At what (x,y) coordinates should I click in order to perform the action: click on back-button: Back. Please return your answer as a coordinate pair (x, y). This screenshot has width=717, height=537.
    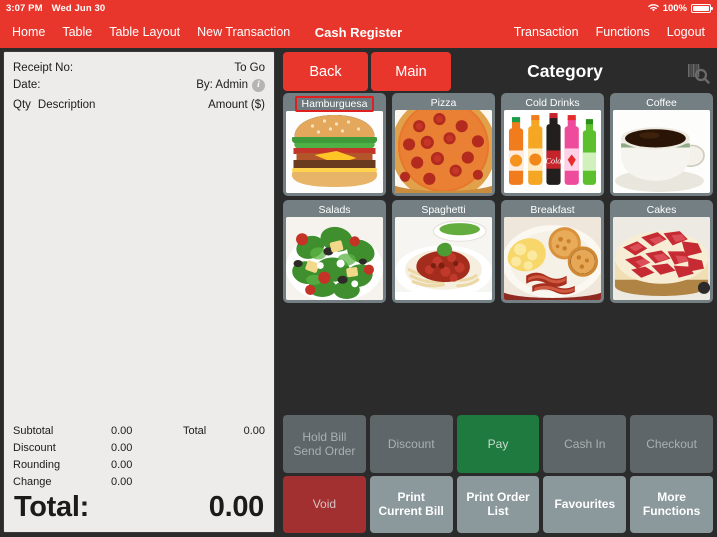
    Looking at the image, I should click on (325, 71).